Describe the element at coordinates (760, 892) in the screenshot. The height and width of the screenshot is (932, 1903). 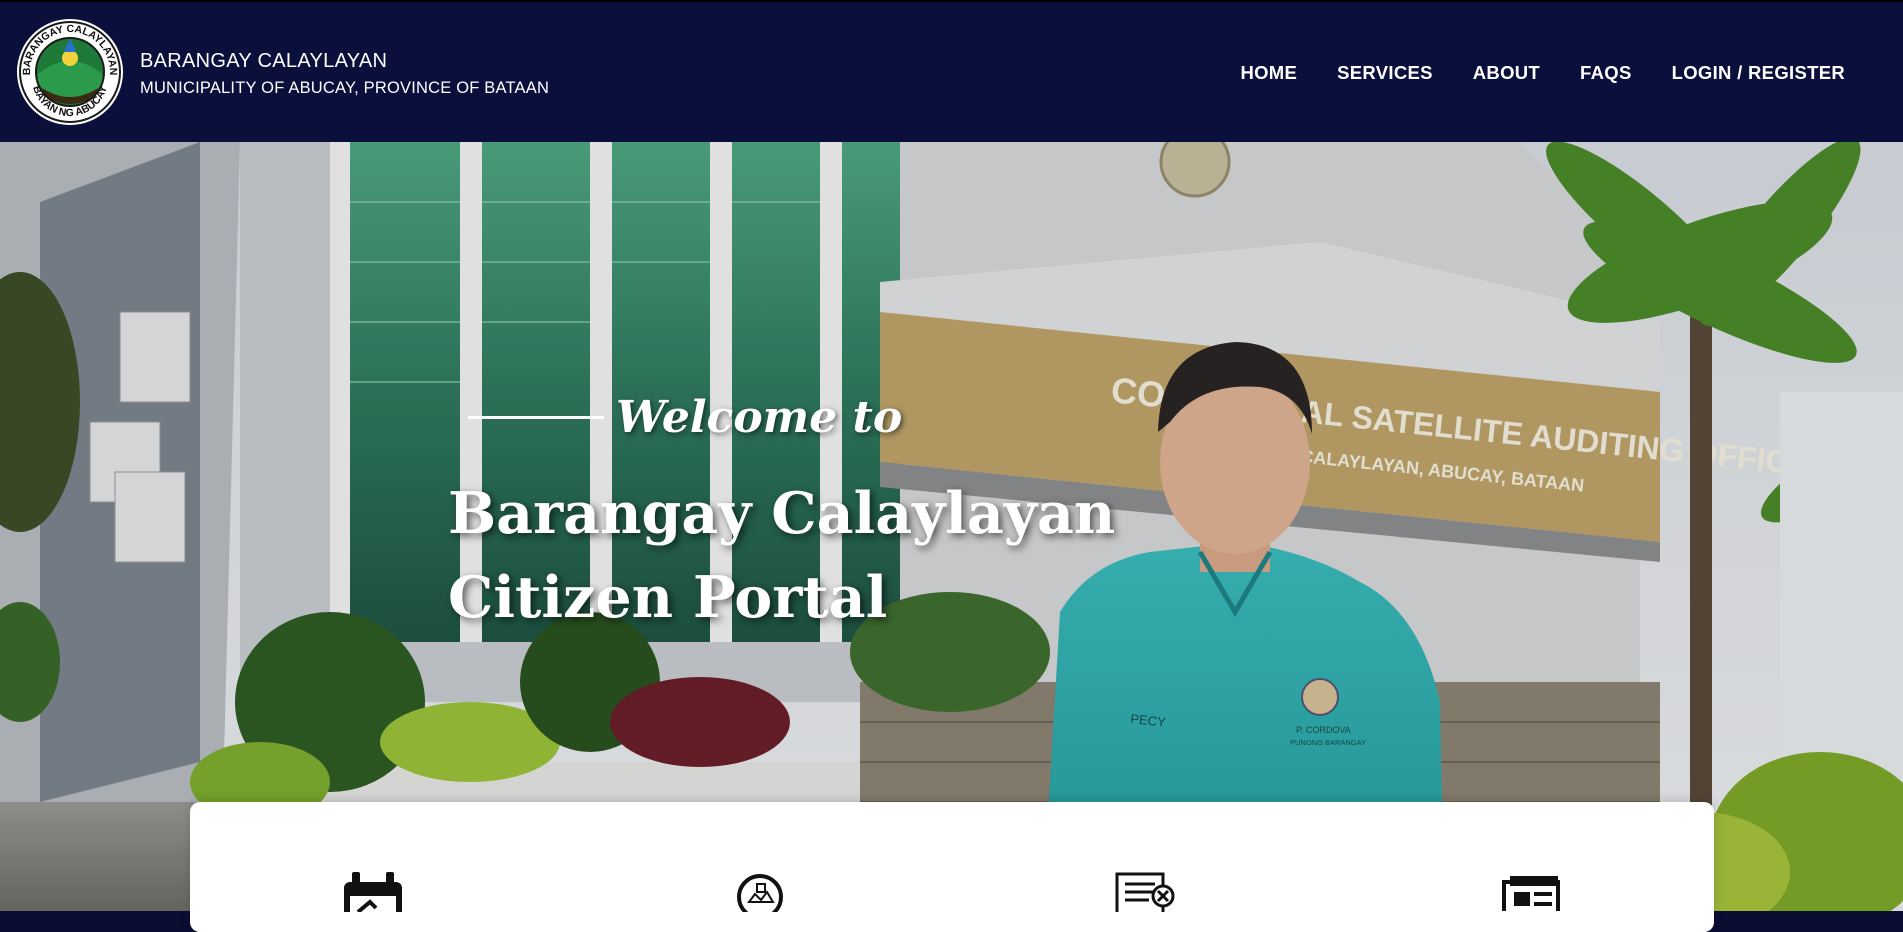
I see `location-search-icon` at that location.